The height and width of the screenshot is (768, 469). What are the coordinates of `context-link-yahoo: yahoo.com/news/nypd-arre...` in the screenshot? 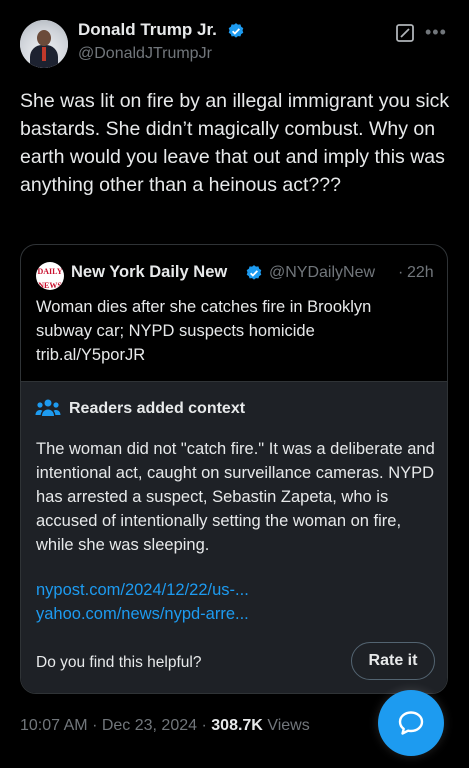 It's located at (142, 614).